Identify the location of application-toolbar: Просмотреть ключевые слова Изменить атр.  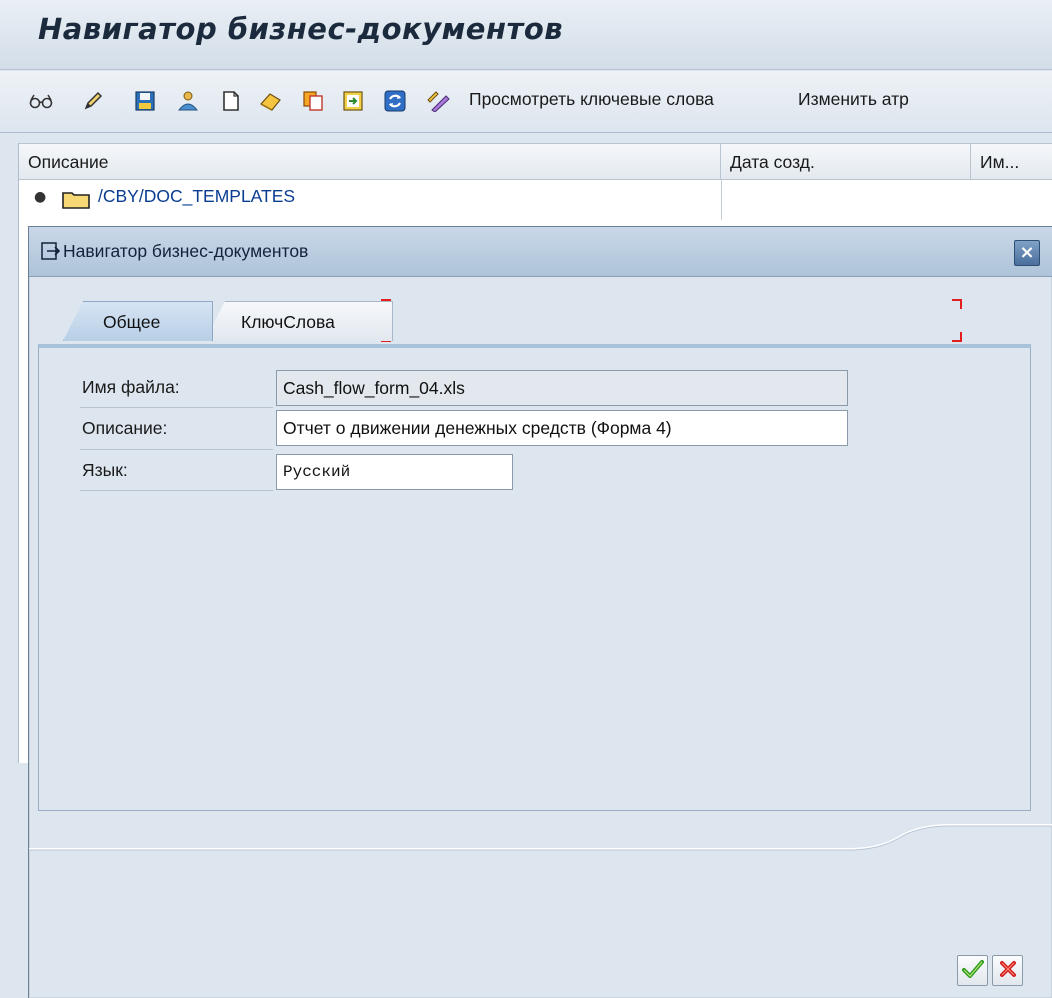
(526, 102).